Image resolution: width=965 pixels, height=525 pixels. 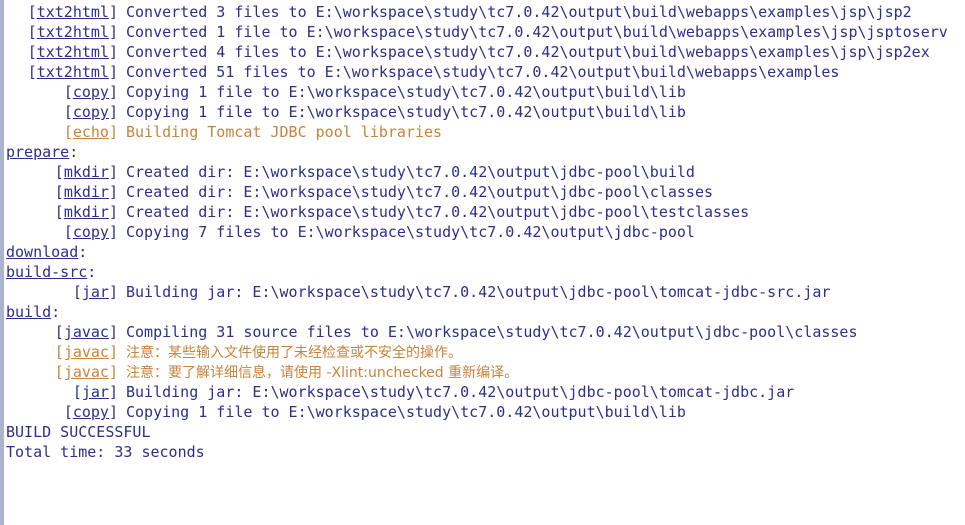 I want to click on ant-target-name: prepare, so click(x=37, y=152).